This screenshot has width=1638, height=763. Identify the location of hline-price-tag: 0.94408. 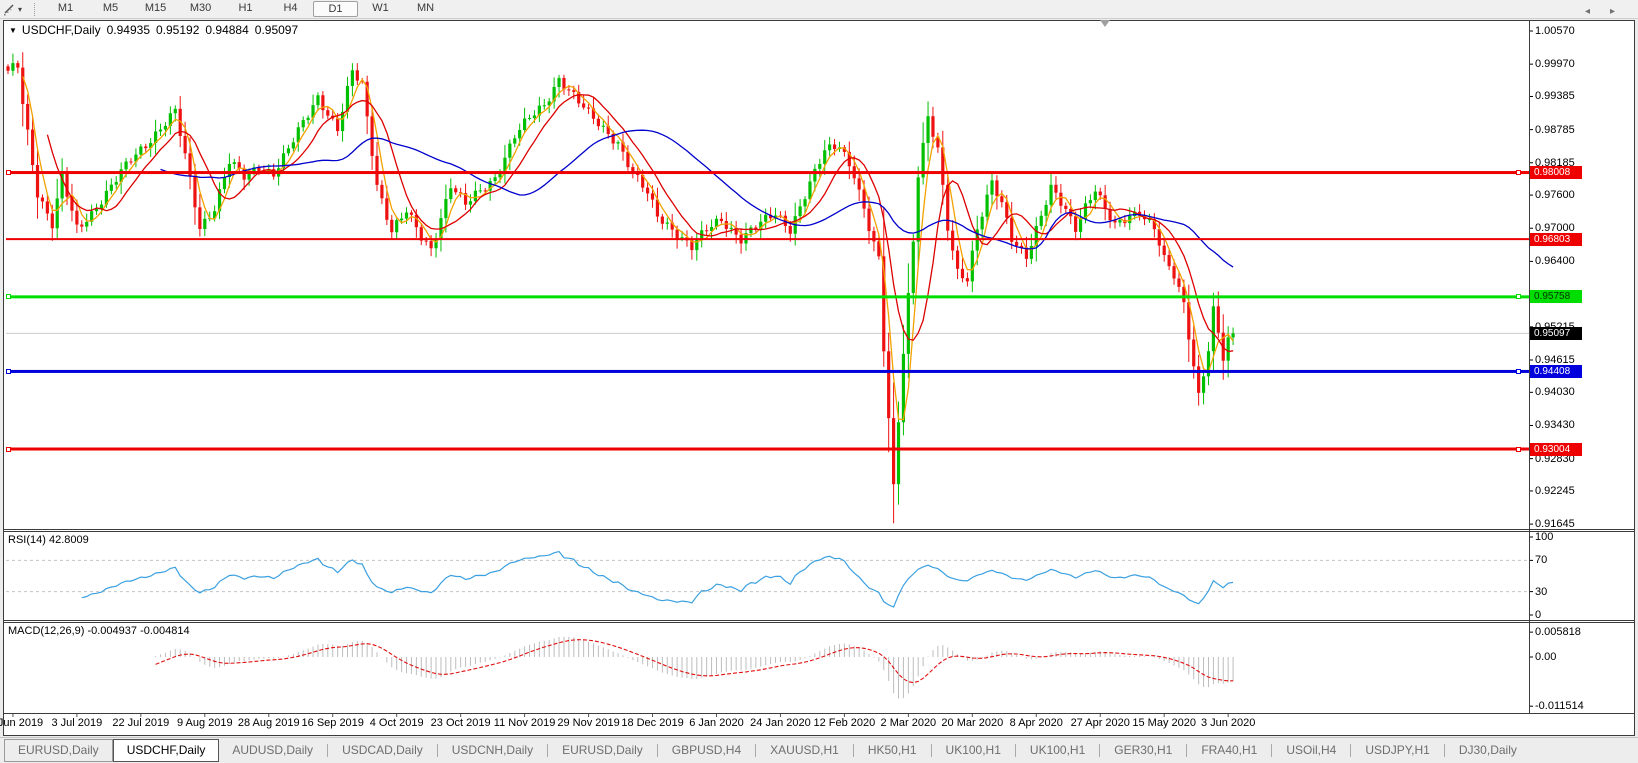
(1556, 371).